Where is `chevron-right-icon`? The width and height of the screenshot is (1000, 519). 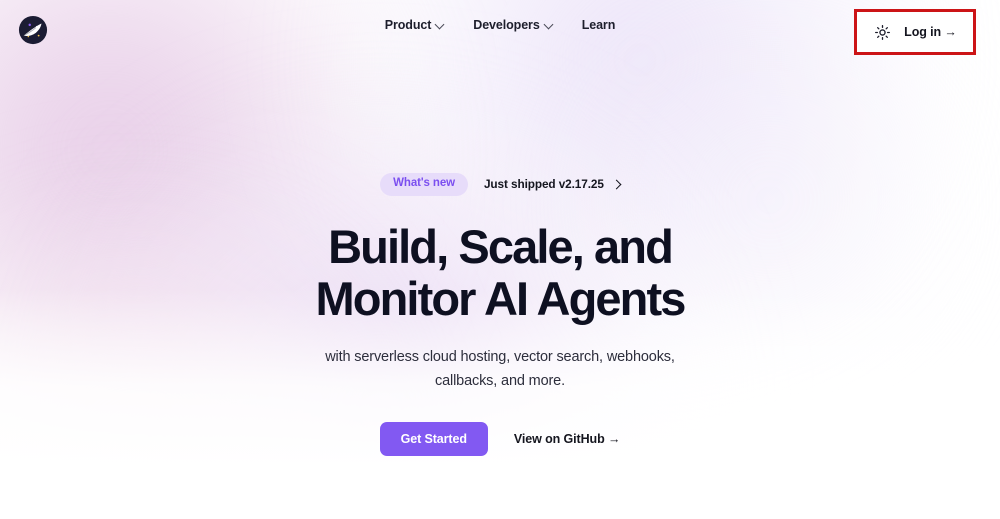 chevron-right-icon is located at coordinates (616, 184).